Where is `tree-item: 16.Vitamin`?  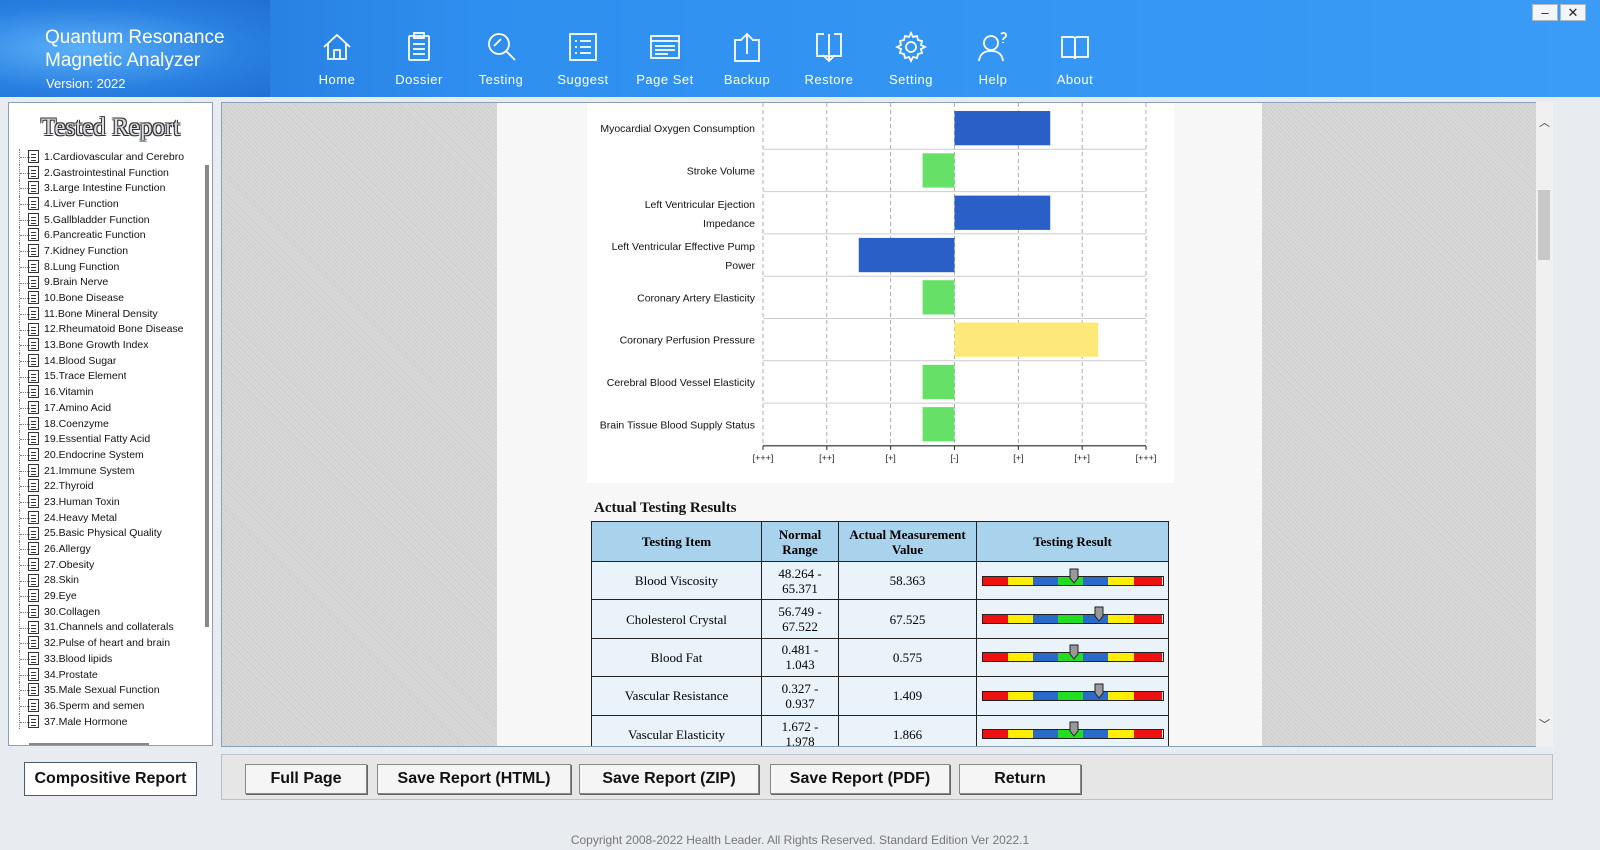 tree-item: 16.Vitamin is located at coordinates (106, 392).